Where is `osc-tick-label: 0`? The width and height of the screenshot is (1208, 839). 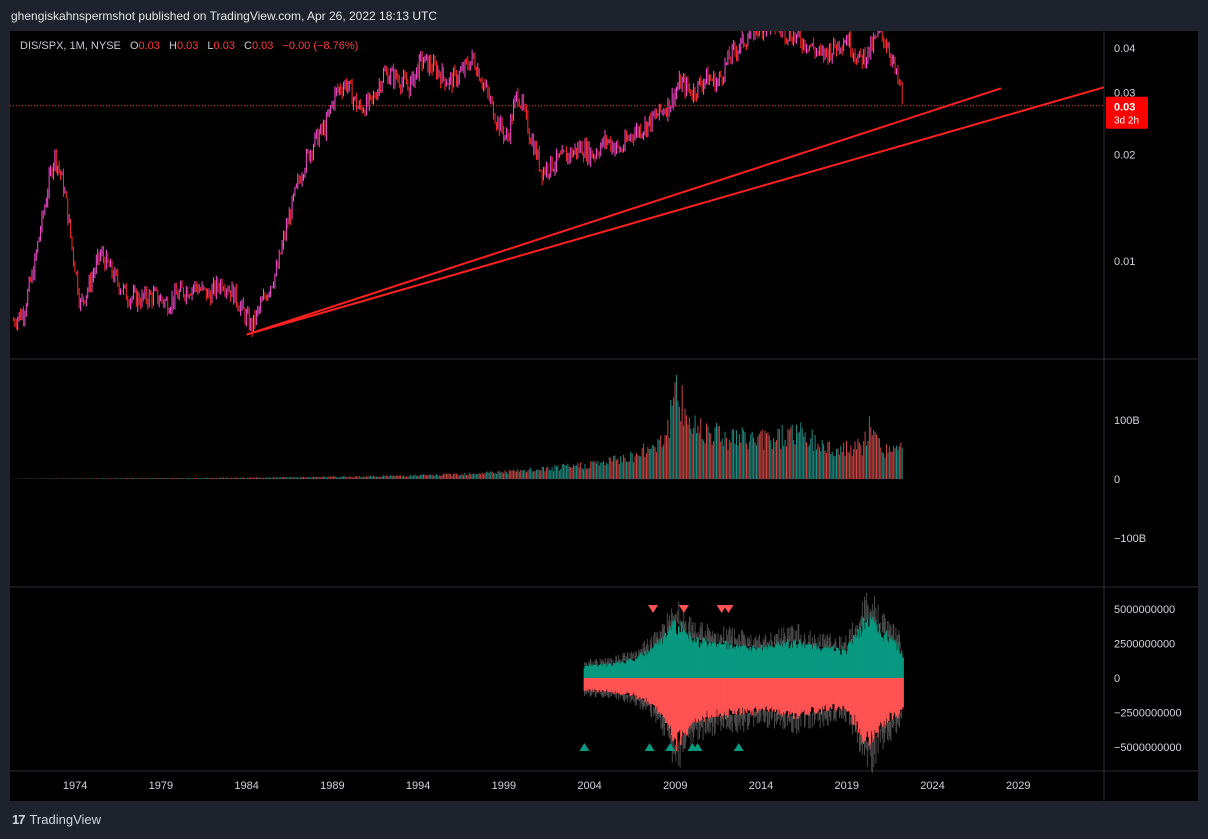 osc-tick-label: 0 is located at coordinates (1117, 679).